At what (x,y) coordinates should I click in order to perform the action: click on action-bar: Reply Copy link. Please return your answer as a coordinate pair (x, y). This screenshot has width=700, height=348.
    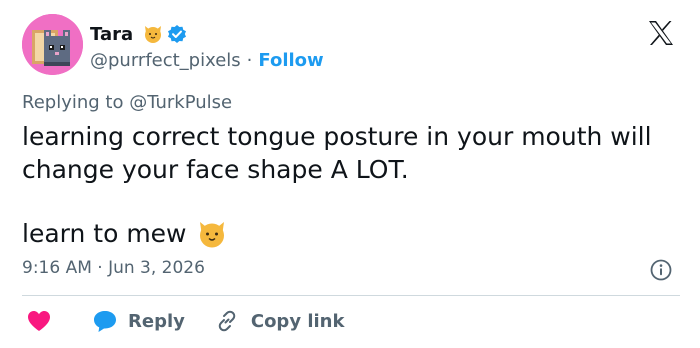
    Looking at the image, I should click on (183, 321).